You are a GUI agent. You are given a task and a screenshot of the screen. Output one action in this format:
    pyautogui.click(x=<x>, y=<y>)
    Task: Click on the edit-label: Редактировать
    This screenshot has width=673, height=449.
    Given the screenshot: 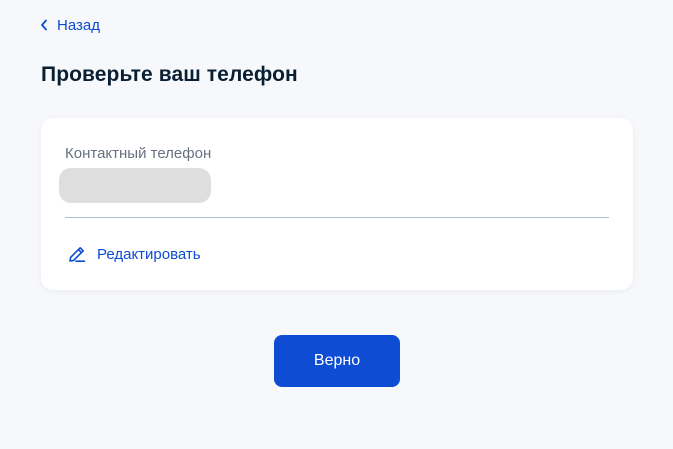 What is the action you would take?
    pyautogui.click(x=149, y=254)
    